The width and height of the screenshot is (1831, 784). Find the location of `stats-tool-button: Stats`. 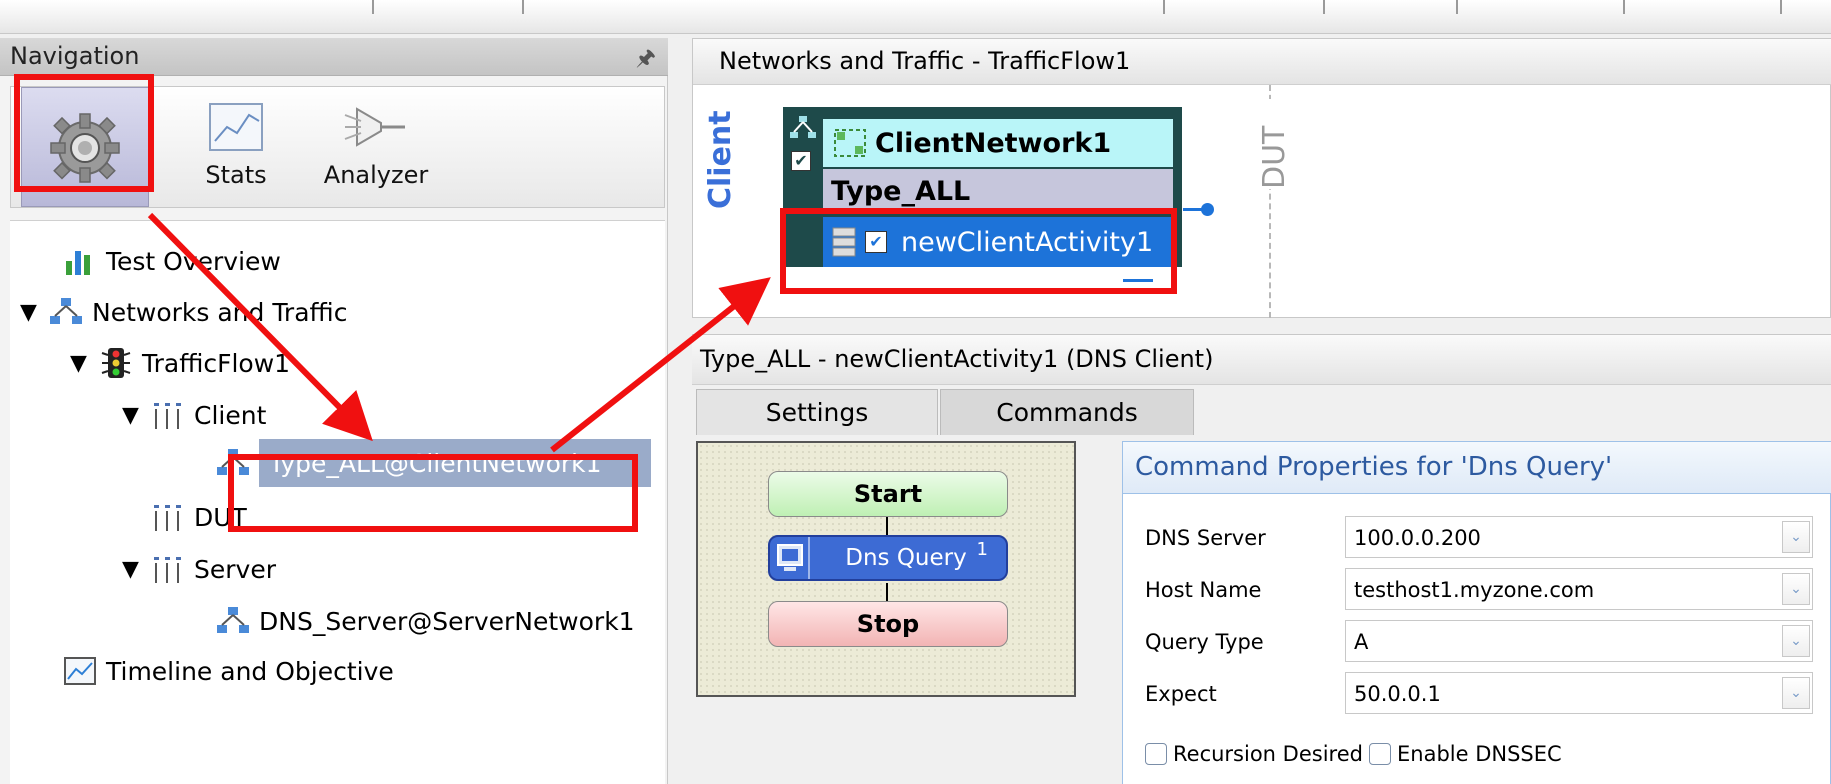

stats-tool-button: Stats is located at coordinates (236, 147).